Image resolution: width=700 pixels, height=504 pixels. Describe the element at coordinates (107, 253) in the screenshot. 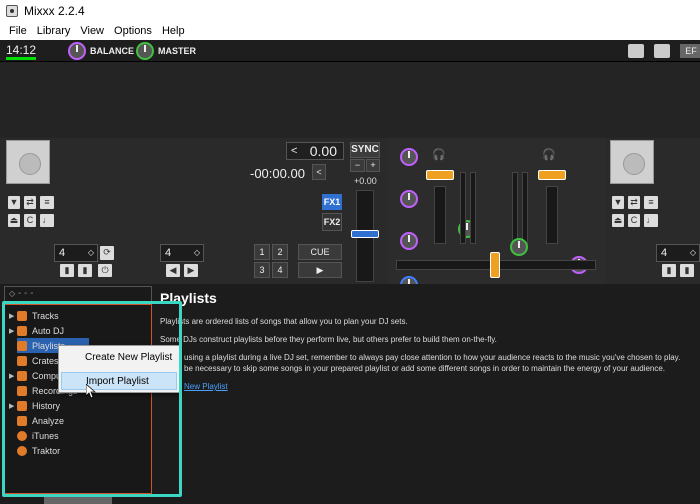

I see `loop-icon: ⟳` at that location.